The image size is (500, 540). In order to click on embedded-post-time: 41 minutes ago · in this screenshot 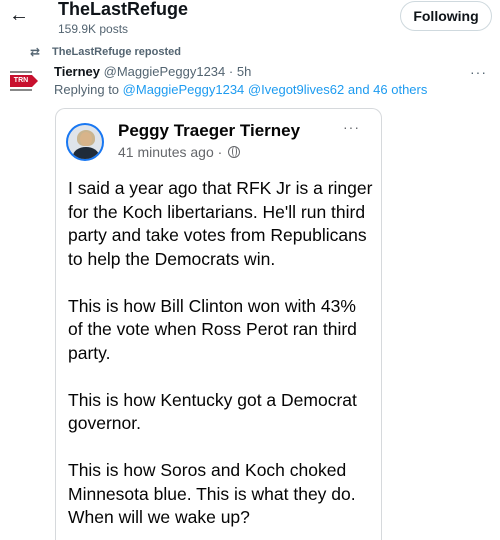, I will do `click(179, 152)`.